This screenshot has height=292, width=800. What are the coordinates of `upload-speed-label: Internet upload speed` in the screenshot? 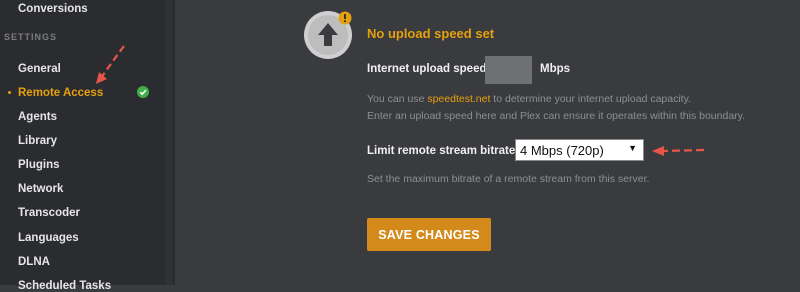 It's located at (427, 69).